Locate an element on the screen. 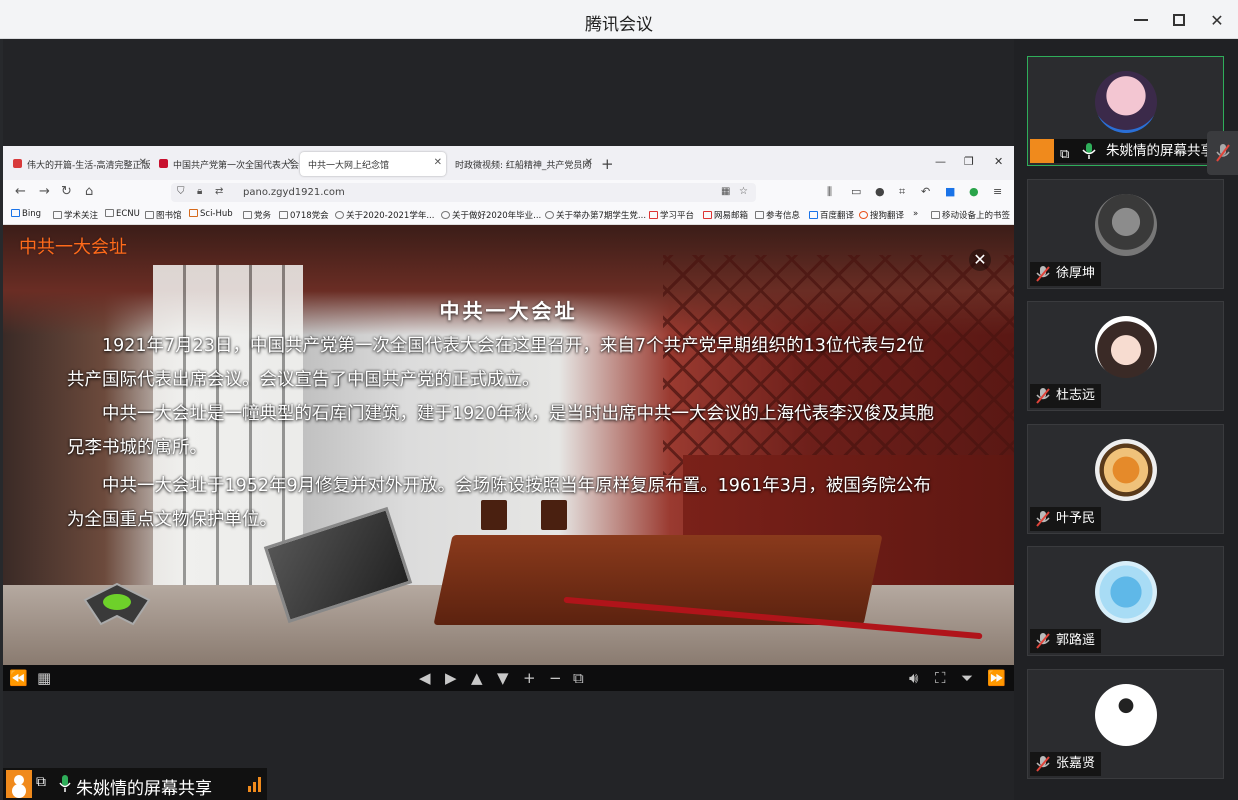  reload-icon: ↻ is located at coordinates (66, 191).